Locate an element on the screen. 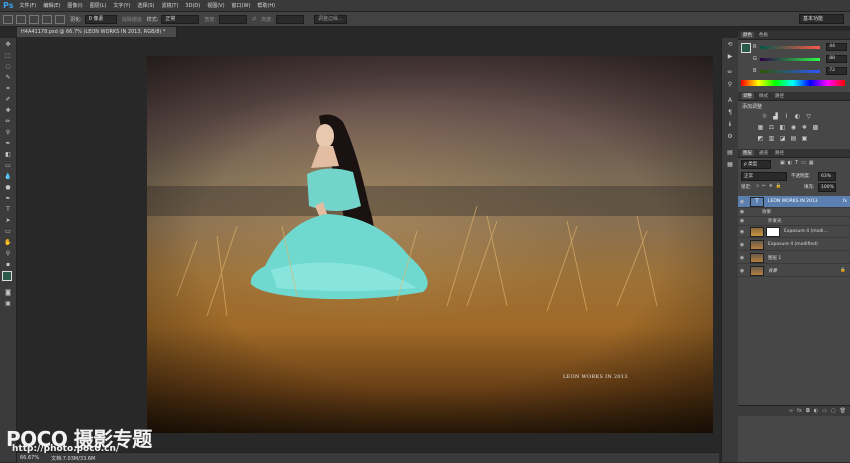 This screenshot has height=463, width=850. eyedropper-tool-icon: ✐ is located at coordinates (8, 99).